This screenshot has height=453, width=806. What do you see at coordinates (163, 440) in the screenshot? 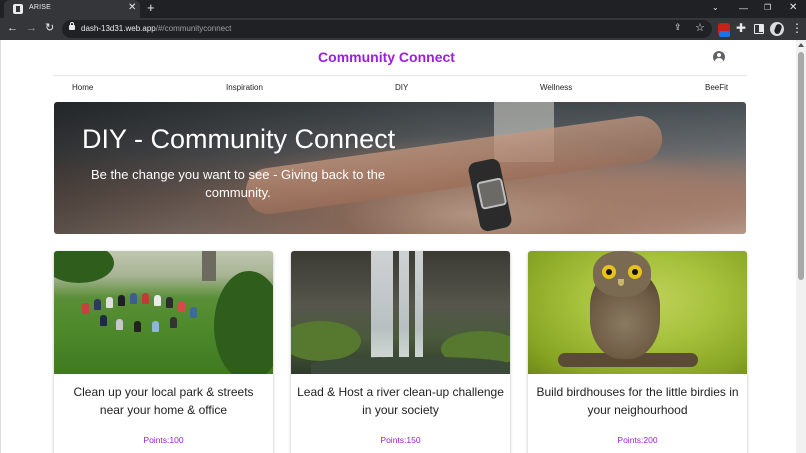
I see `card-points: Points:100` at bounding box center [163, 440].